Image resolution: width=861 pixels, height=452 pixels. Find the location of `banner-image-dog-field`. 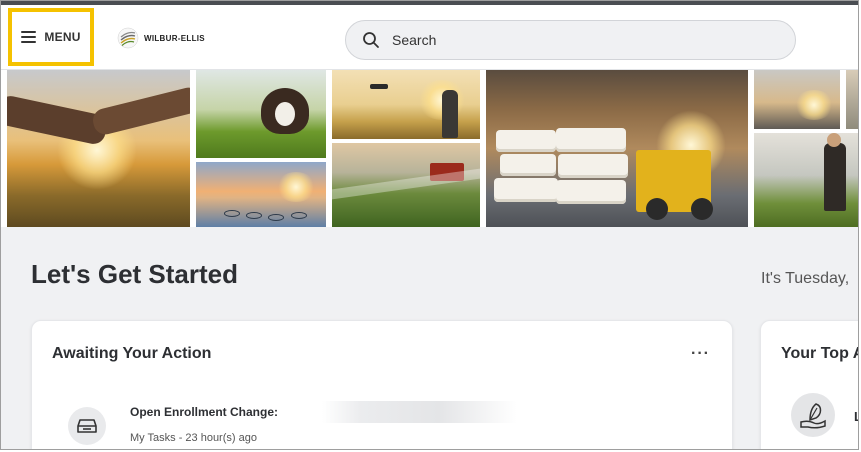

banner-image-dog-field is located at coordinates (261, 114).